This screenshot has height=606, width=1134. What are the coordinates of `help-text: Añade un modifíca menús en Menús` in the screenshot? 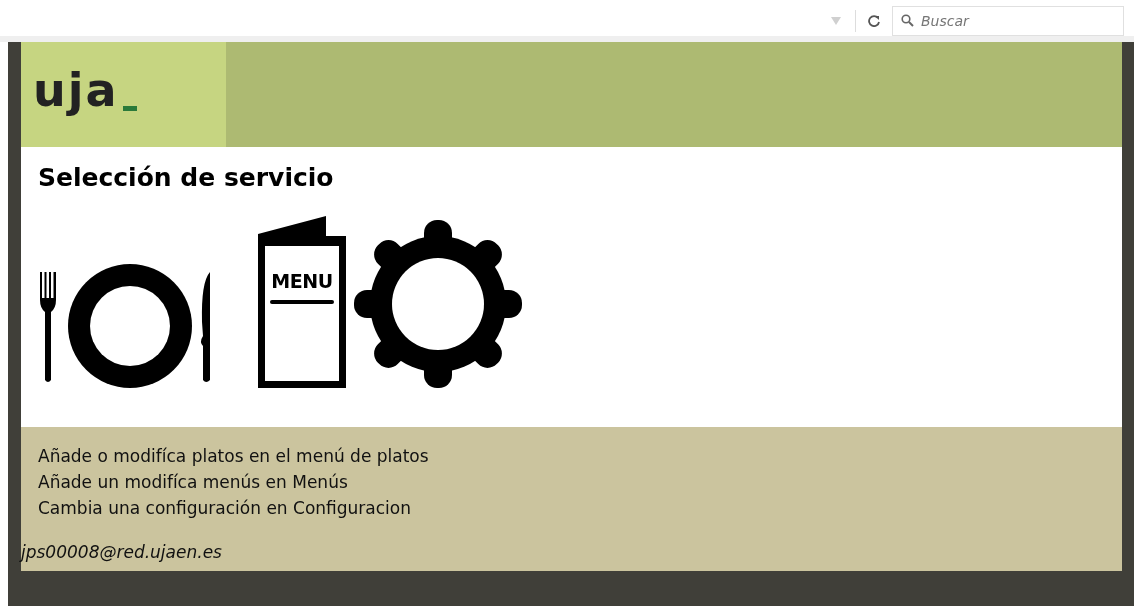 It's located at (193, 482).